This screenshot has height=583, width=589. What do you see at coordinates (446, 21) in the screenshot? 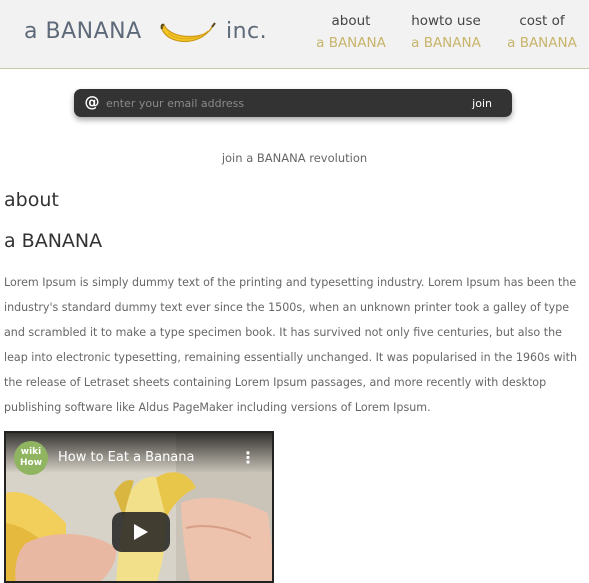
I see `nav-label: howto use` at bounding box center [446, 21].